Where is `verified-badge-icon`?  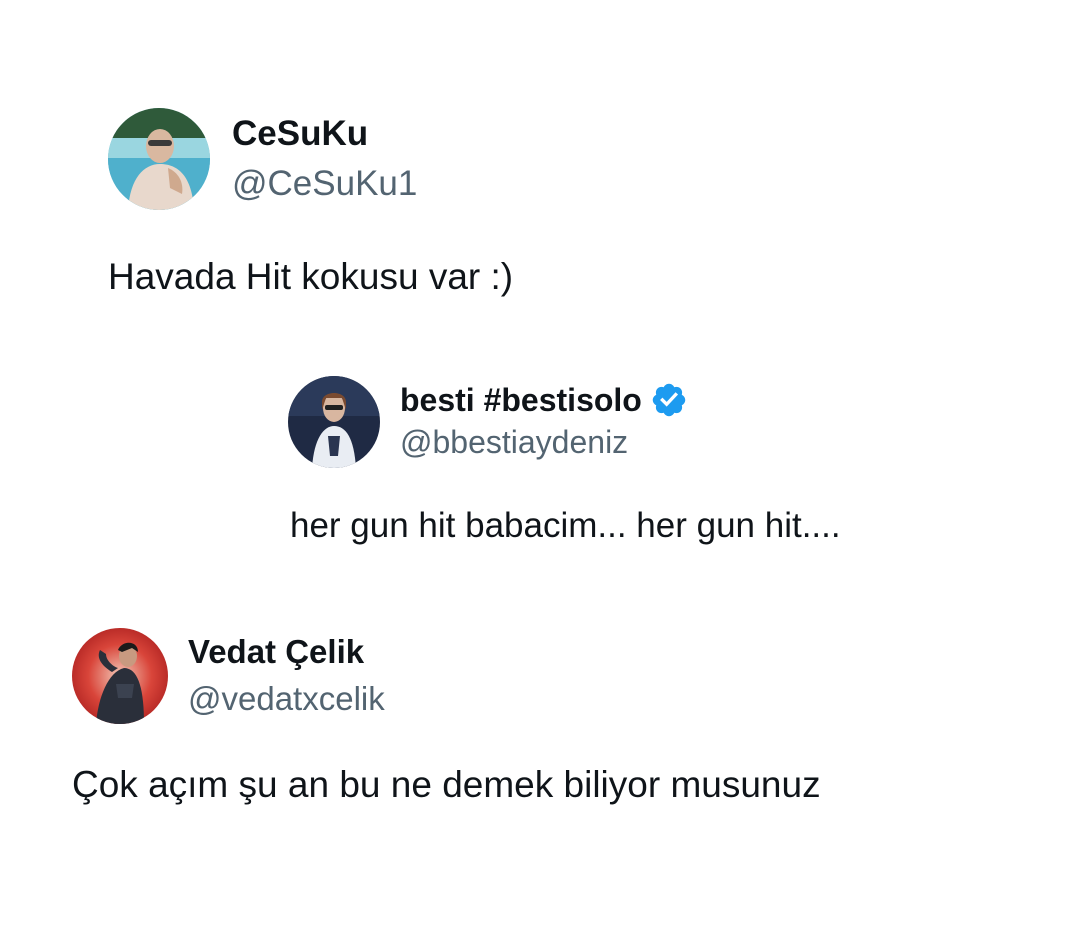 verified-badge-icon is located at coordinates (669, 400).